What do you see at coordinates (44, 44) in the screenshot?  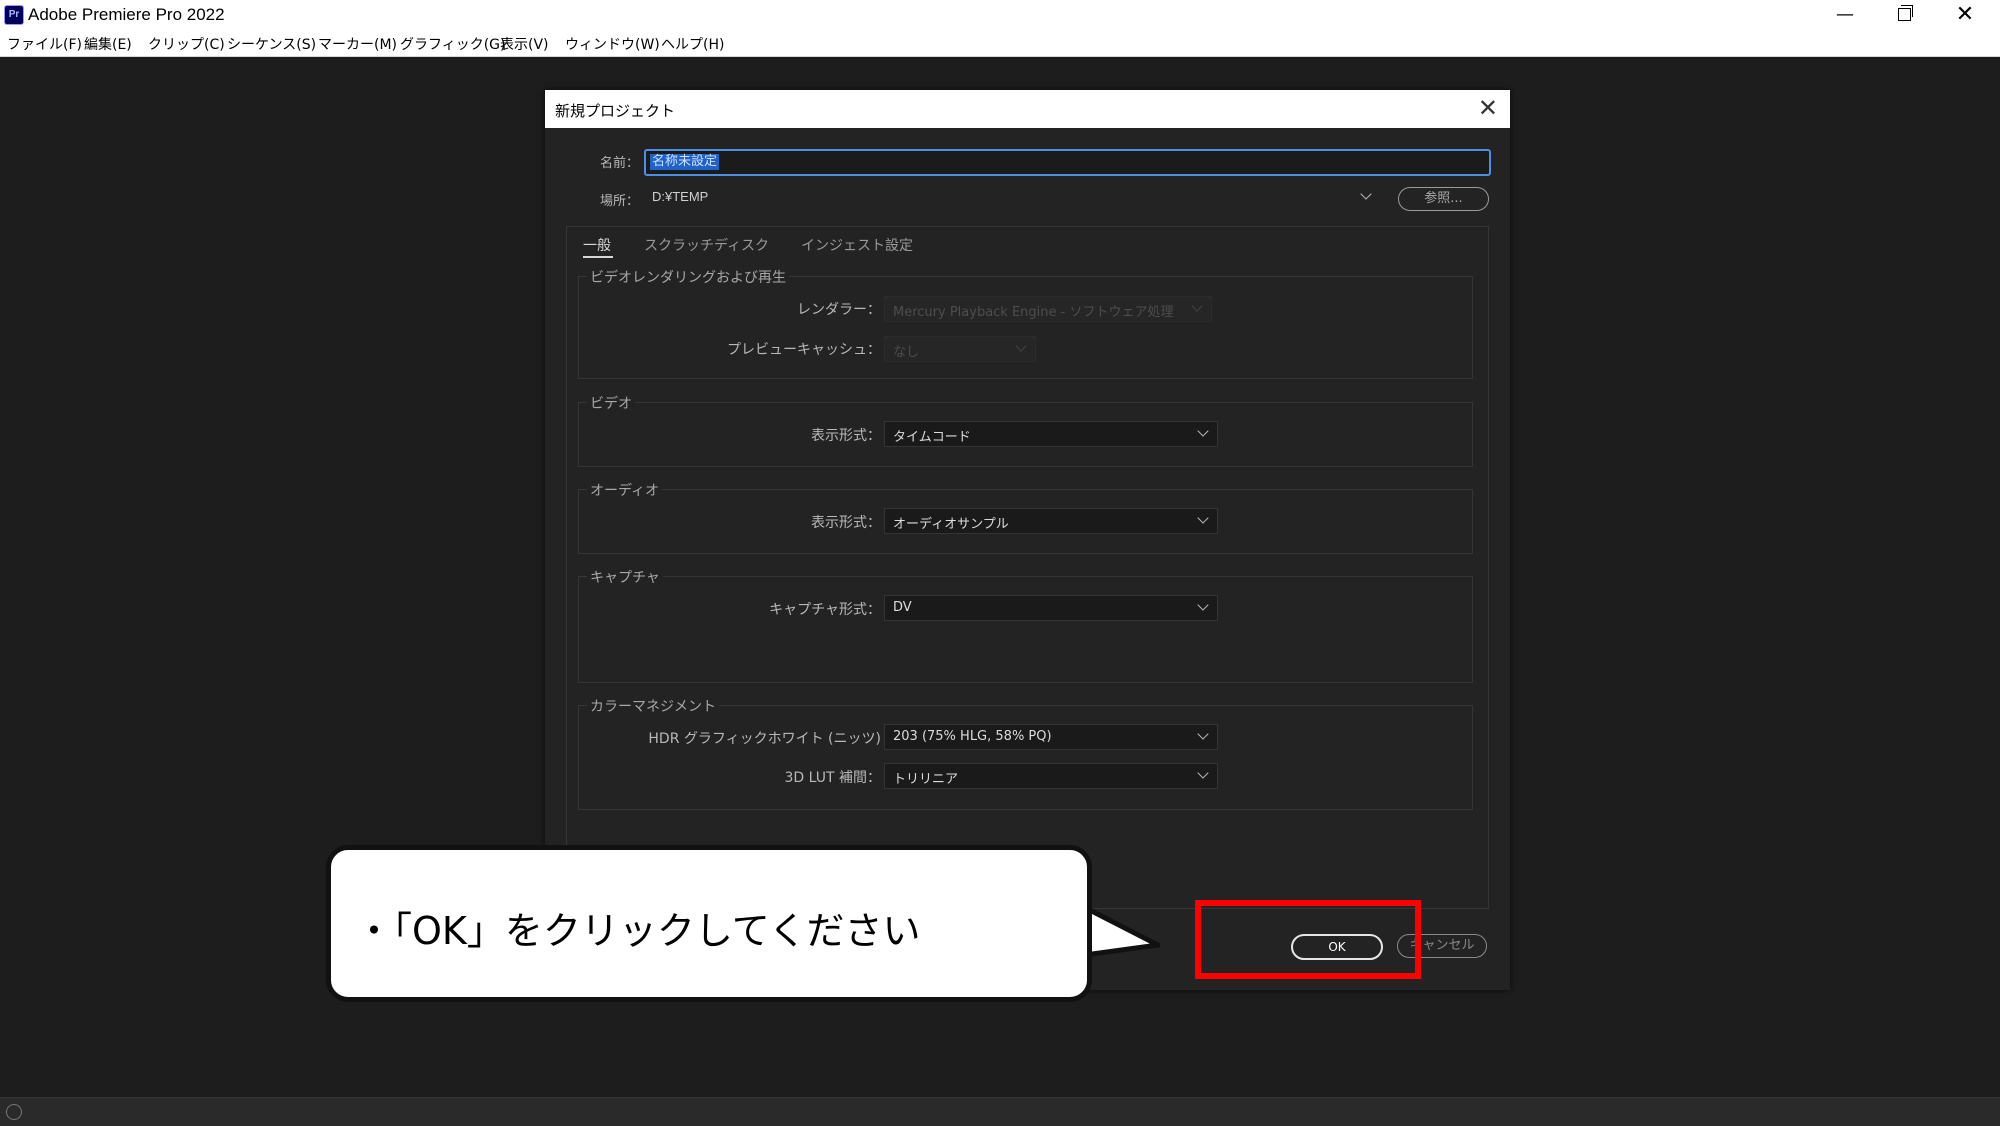 I see `menu-file: ファイル(F)` at bounding box center [44, 44].